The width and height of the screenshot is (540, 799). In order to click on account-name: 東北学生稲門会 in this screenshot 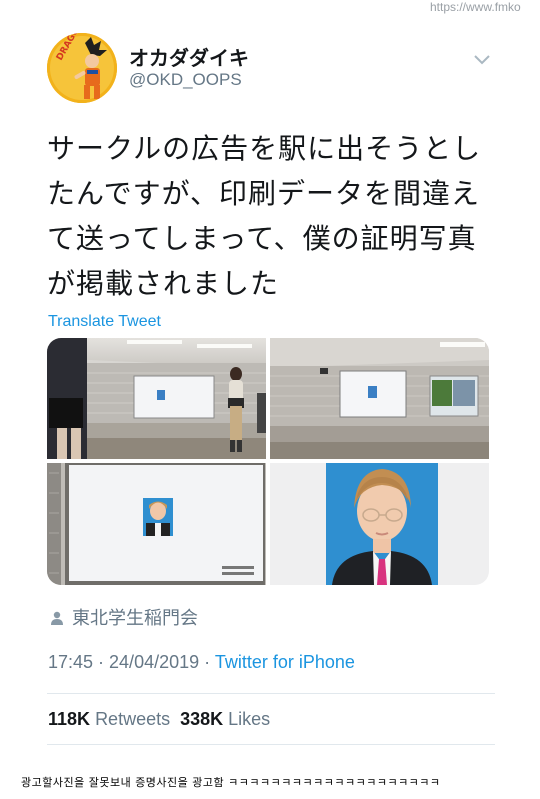, I will do `click(135, 618)`.